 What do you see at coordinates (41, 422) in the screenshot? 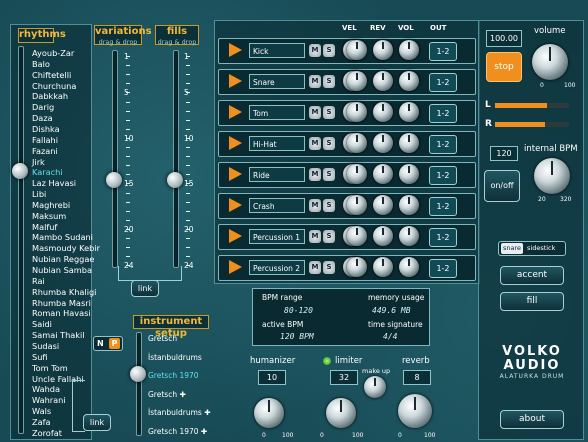
I see `rhythm-item: Zafa` at bounding box center [41, 422].